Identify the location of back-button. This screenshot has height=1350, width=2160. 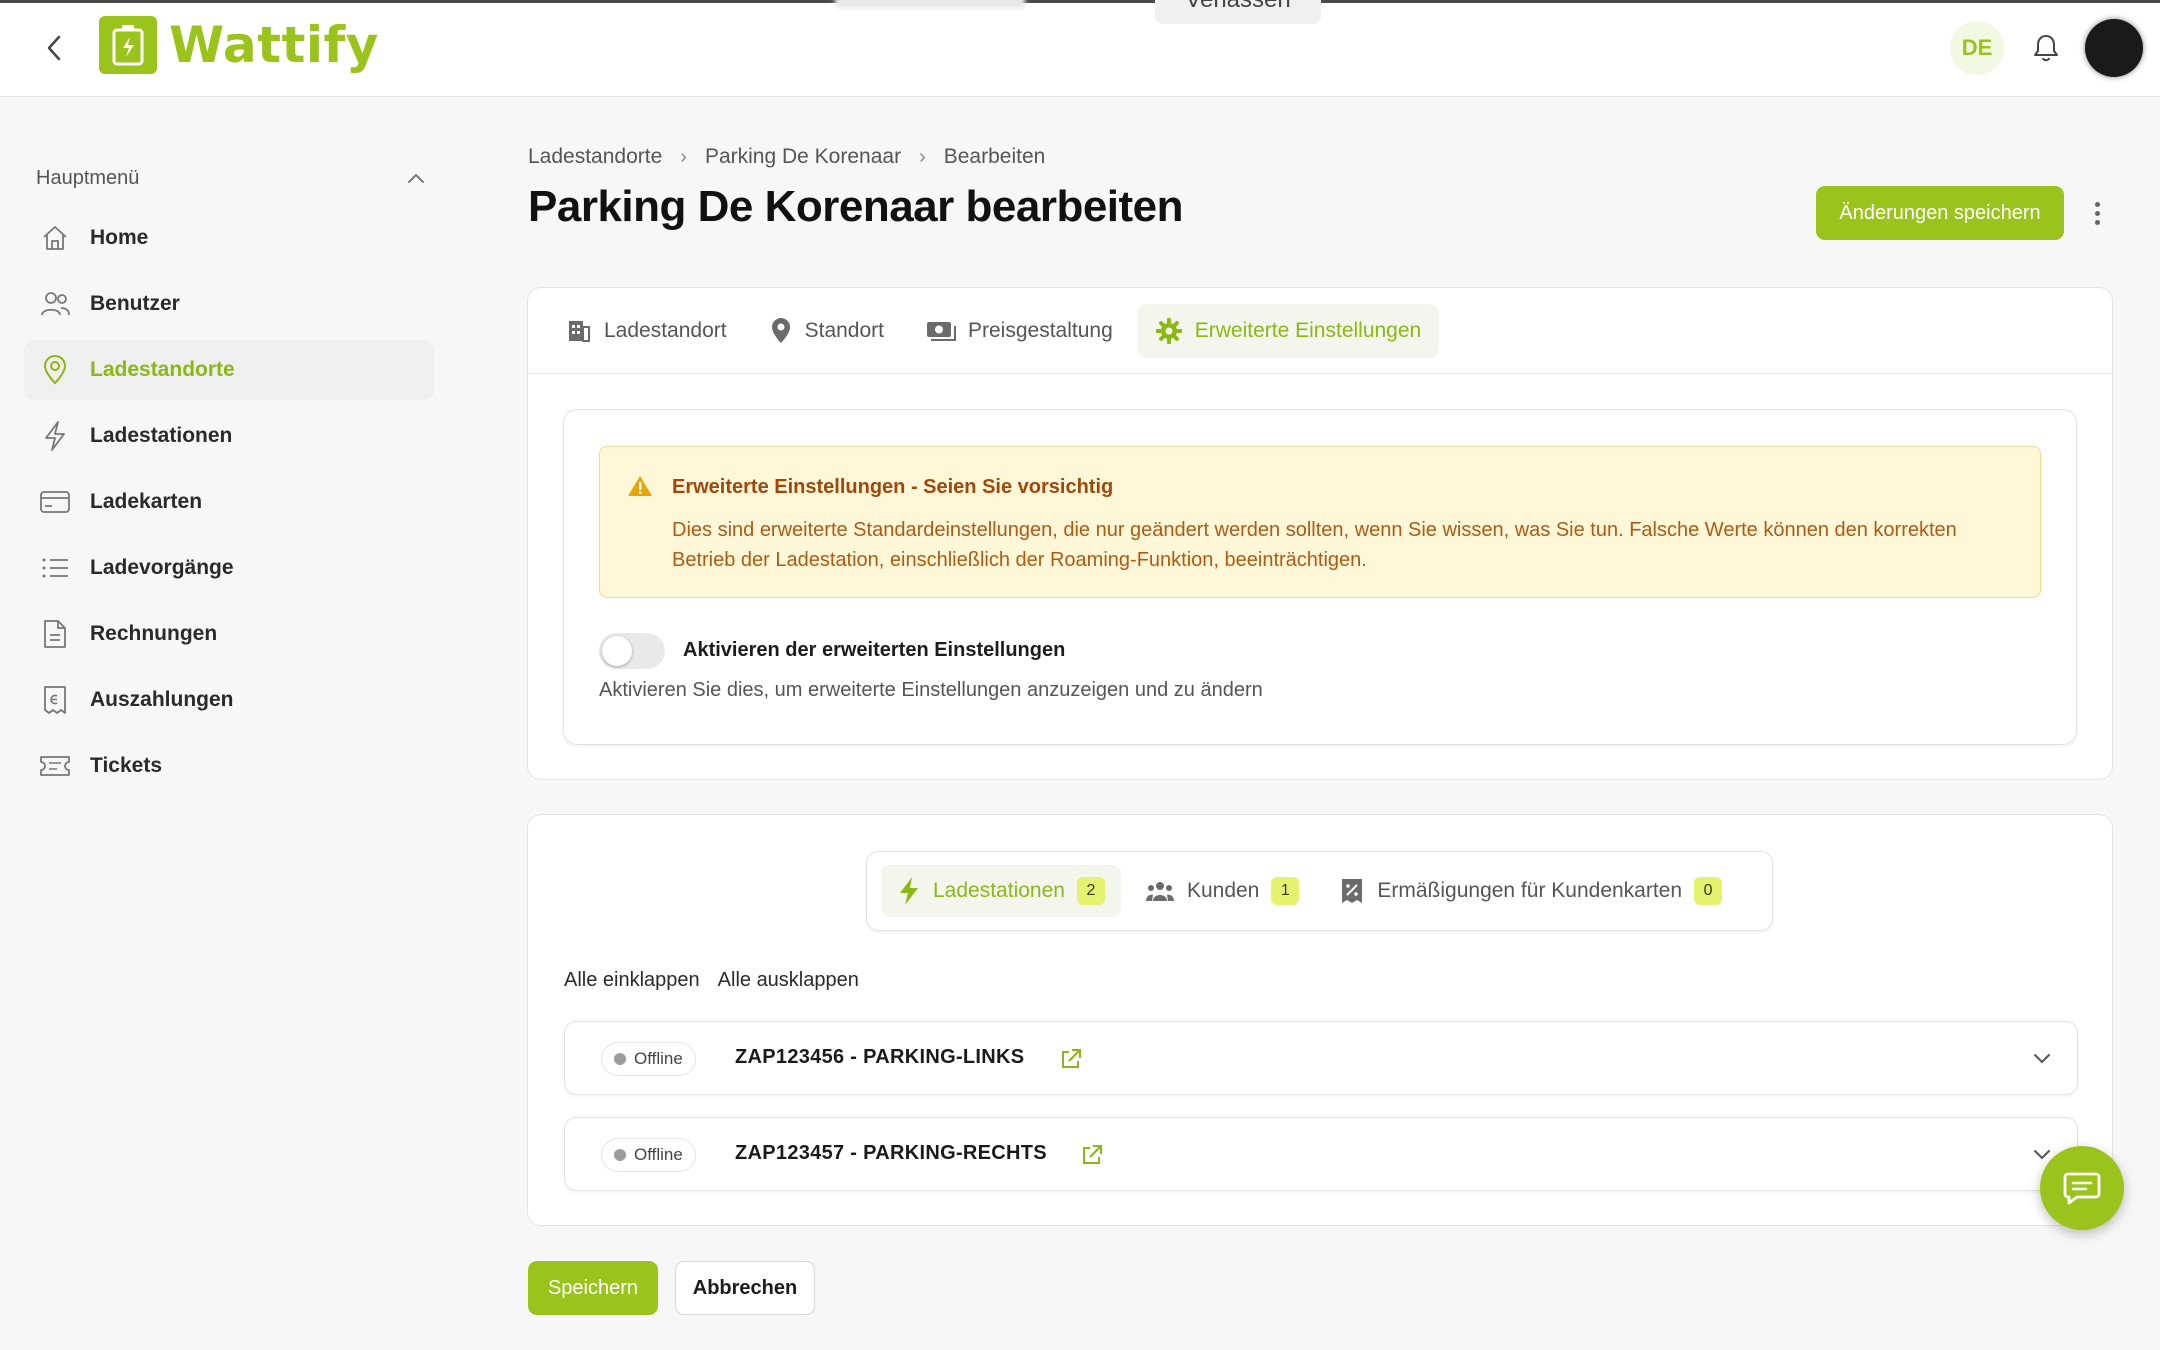
(54, 48).